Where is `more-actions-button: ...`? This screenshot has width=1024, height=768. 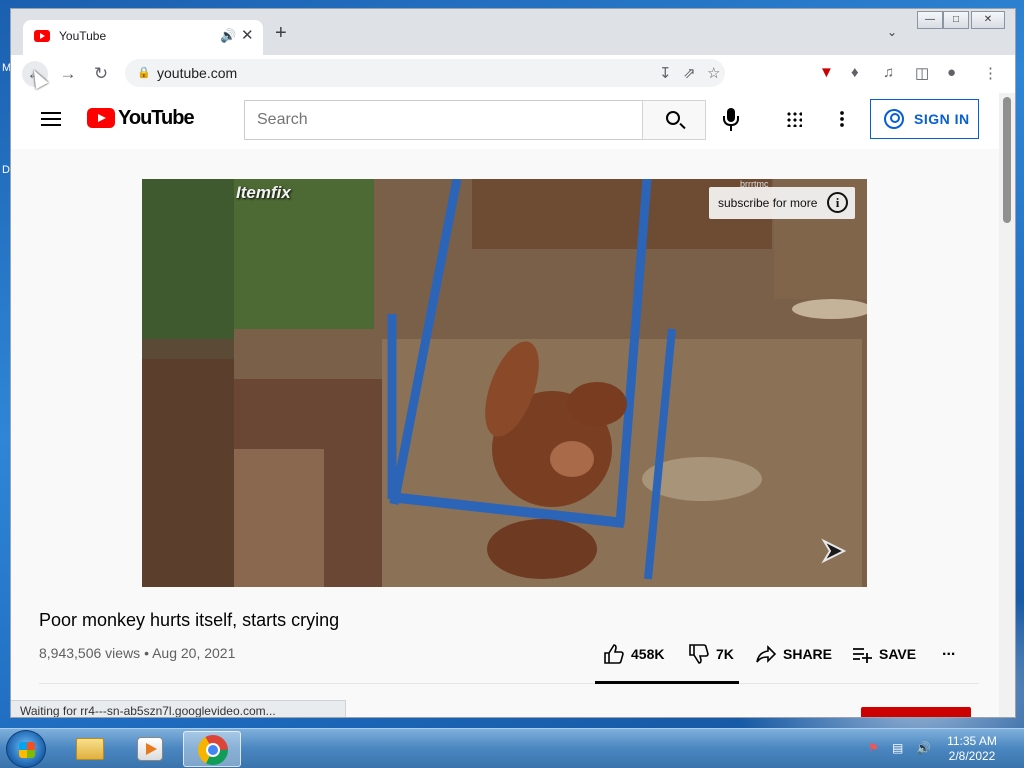
more-actions-button: ... is located at coordinates (953, 655).